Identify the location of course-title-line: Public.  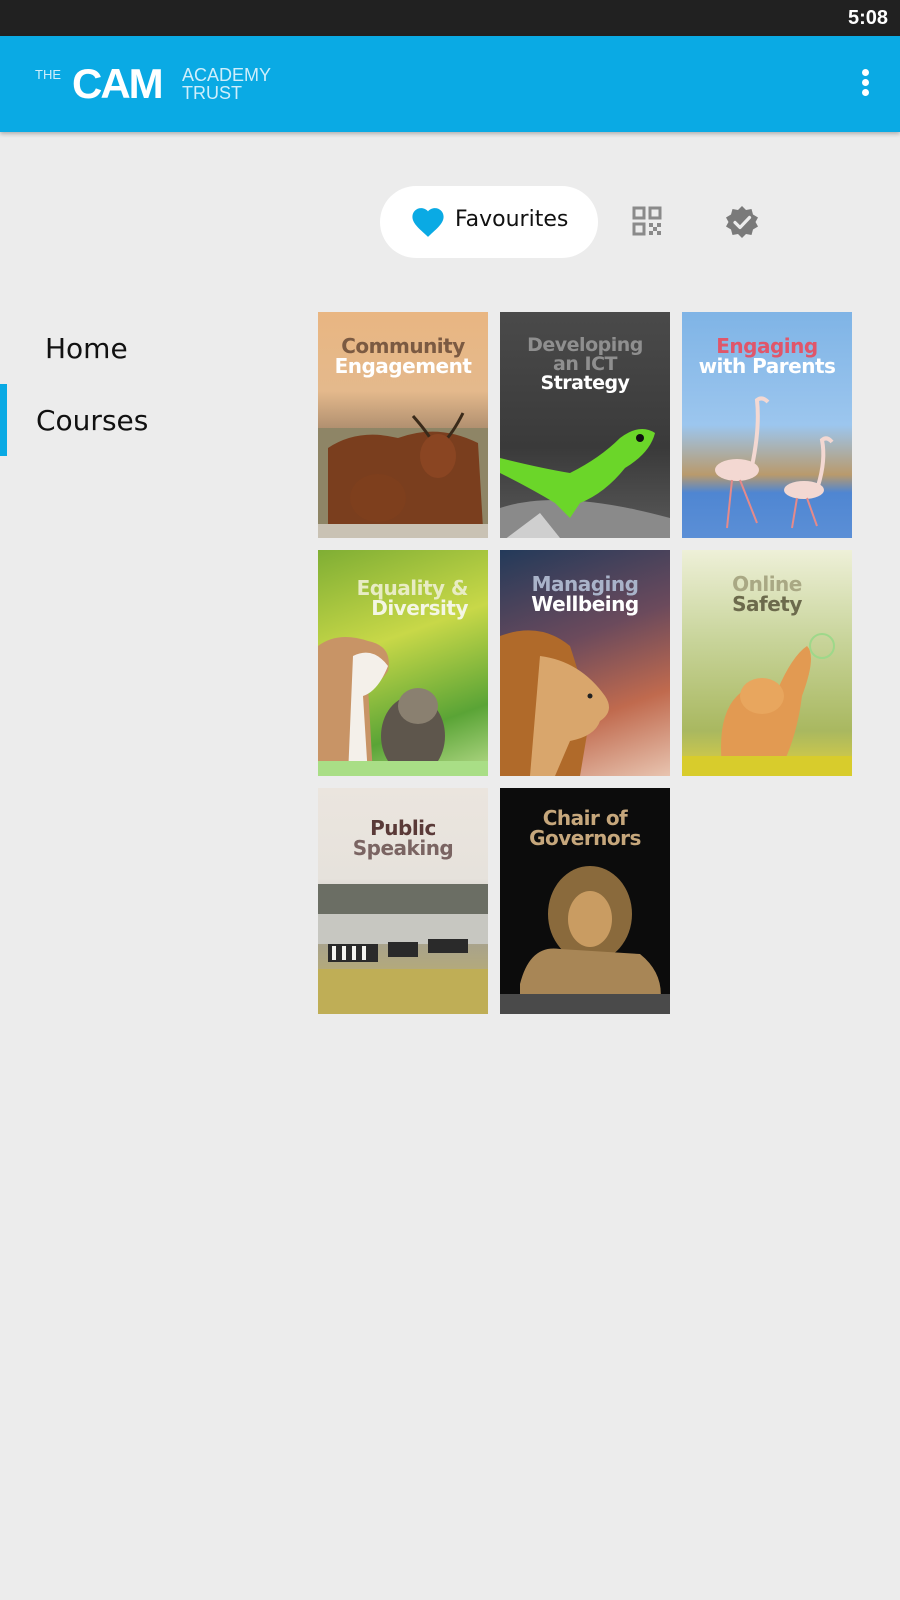
(403, 828).